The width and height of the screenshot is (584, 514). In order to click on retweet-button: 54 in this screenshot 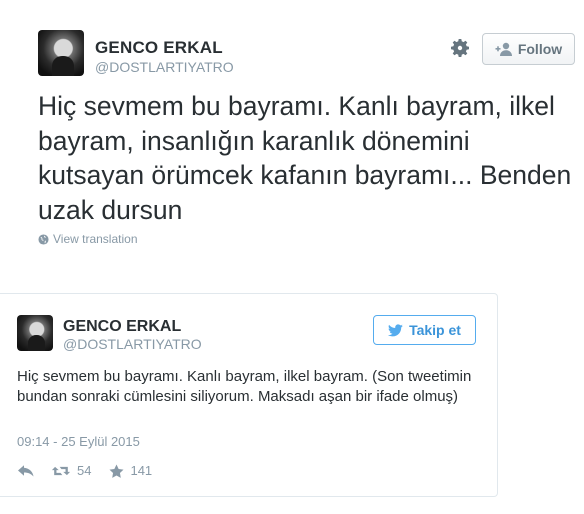, I will do `click(71, 470)`.